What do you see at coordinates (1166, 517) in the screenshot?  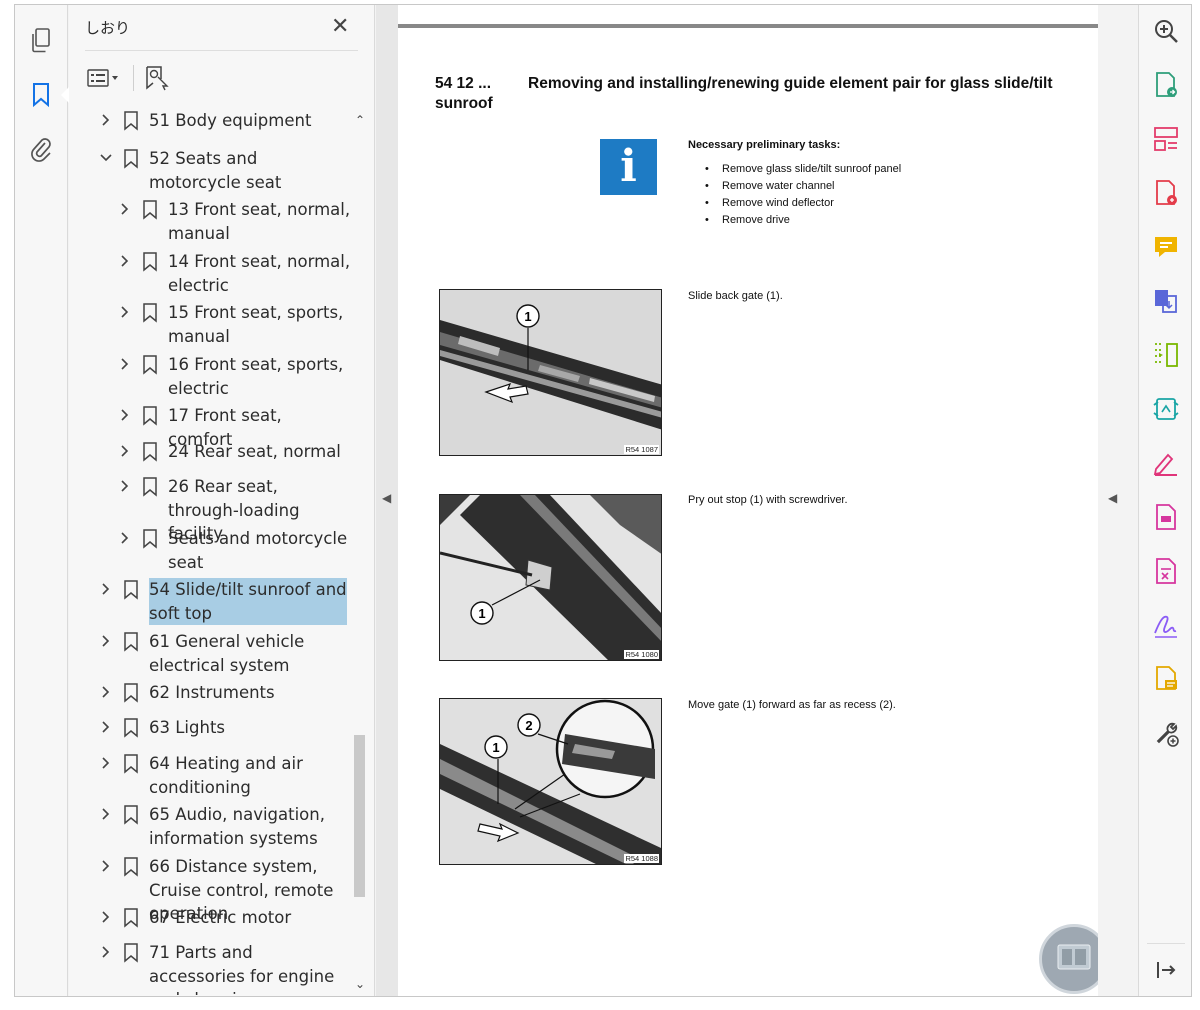 I see `edit-pdf-icon` at bounding box center [1166, 517].